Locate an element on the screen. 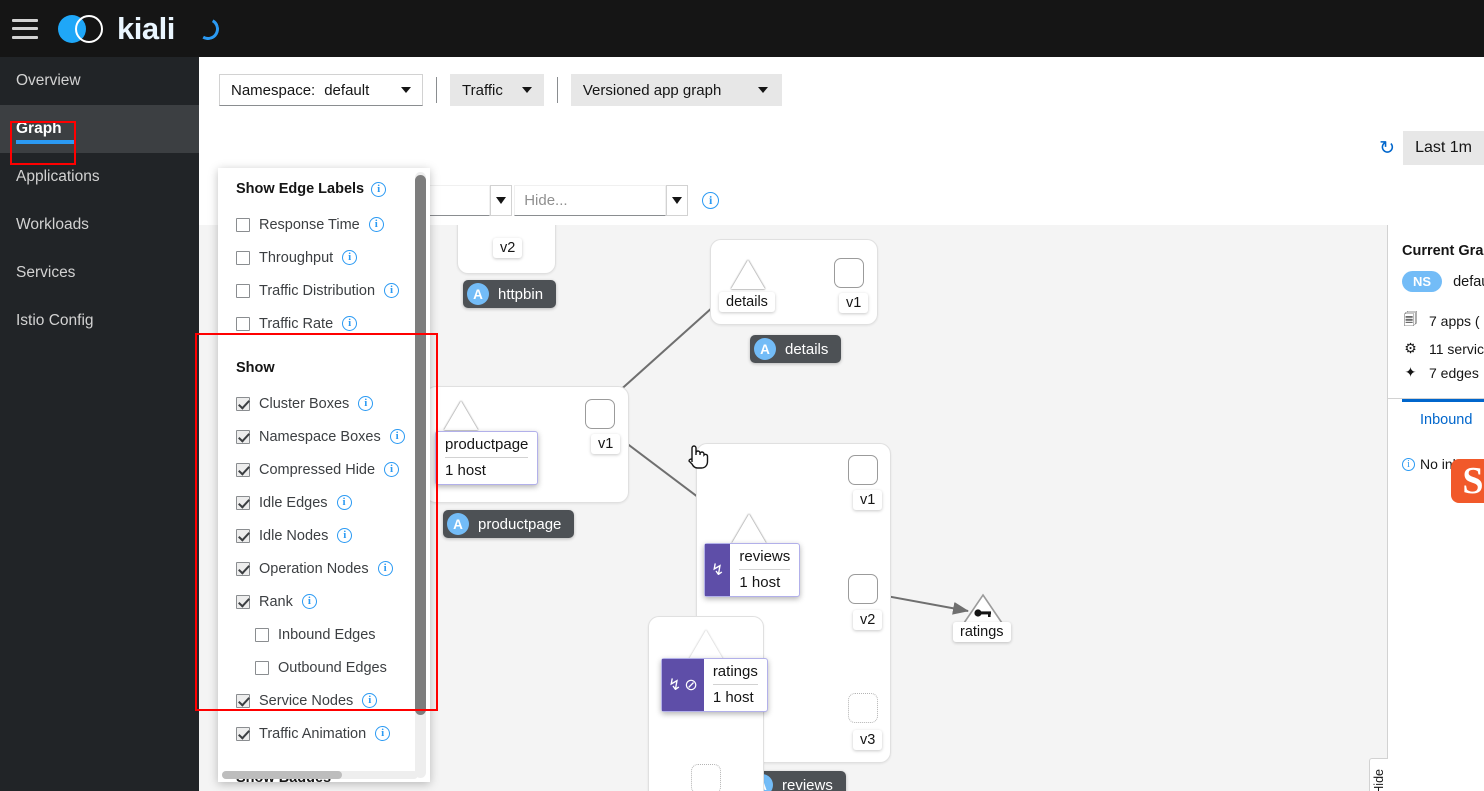  option-traffic-animation: Traffic Animation i is located at coordinates (333, 733).